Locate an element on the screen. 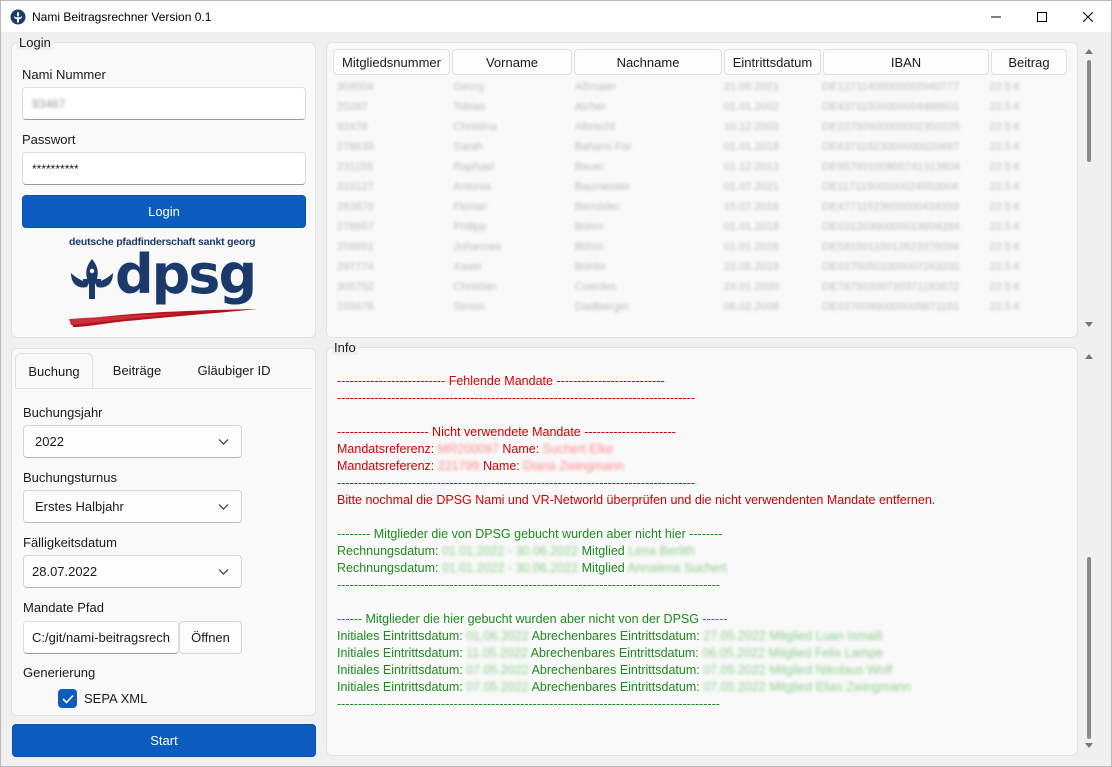 The height and width of the screenshot is (767, 1112). log-redacted-value: Annalena Suchert is located at coordinates (677, 568).